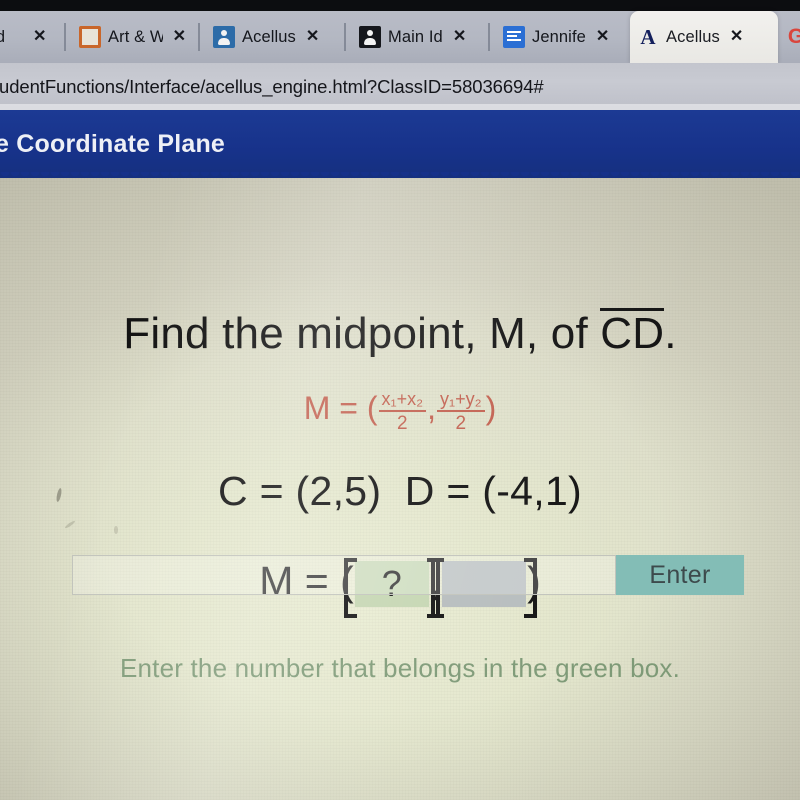  I want to click on browser-tab-acellus-active: A Acellus ✕, so click(704, 37).